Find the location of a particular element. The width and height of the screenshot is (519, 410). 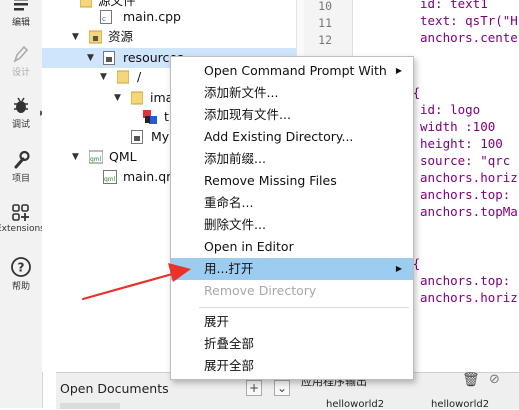

mode-projects: 项目 is located at coordinates (21, 167).